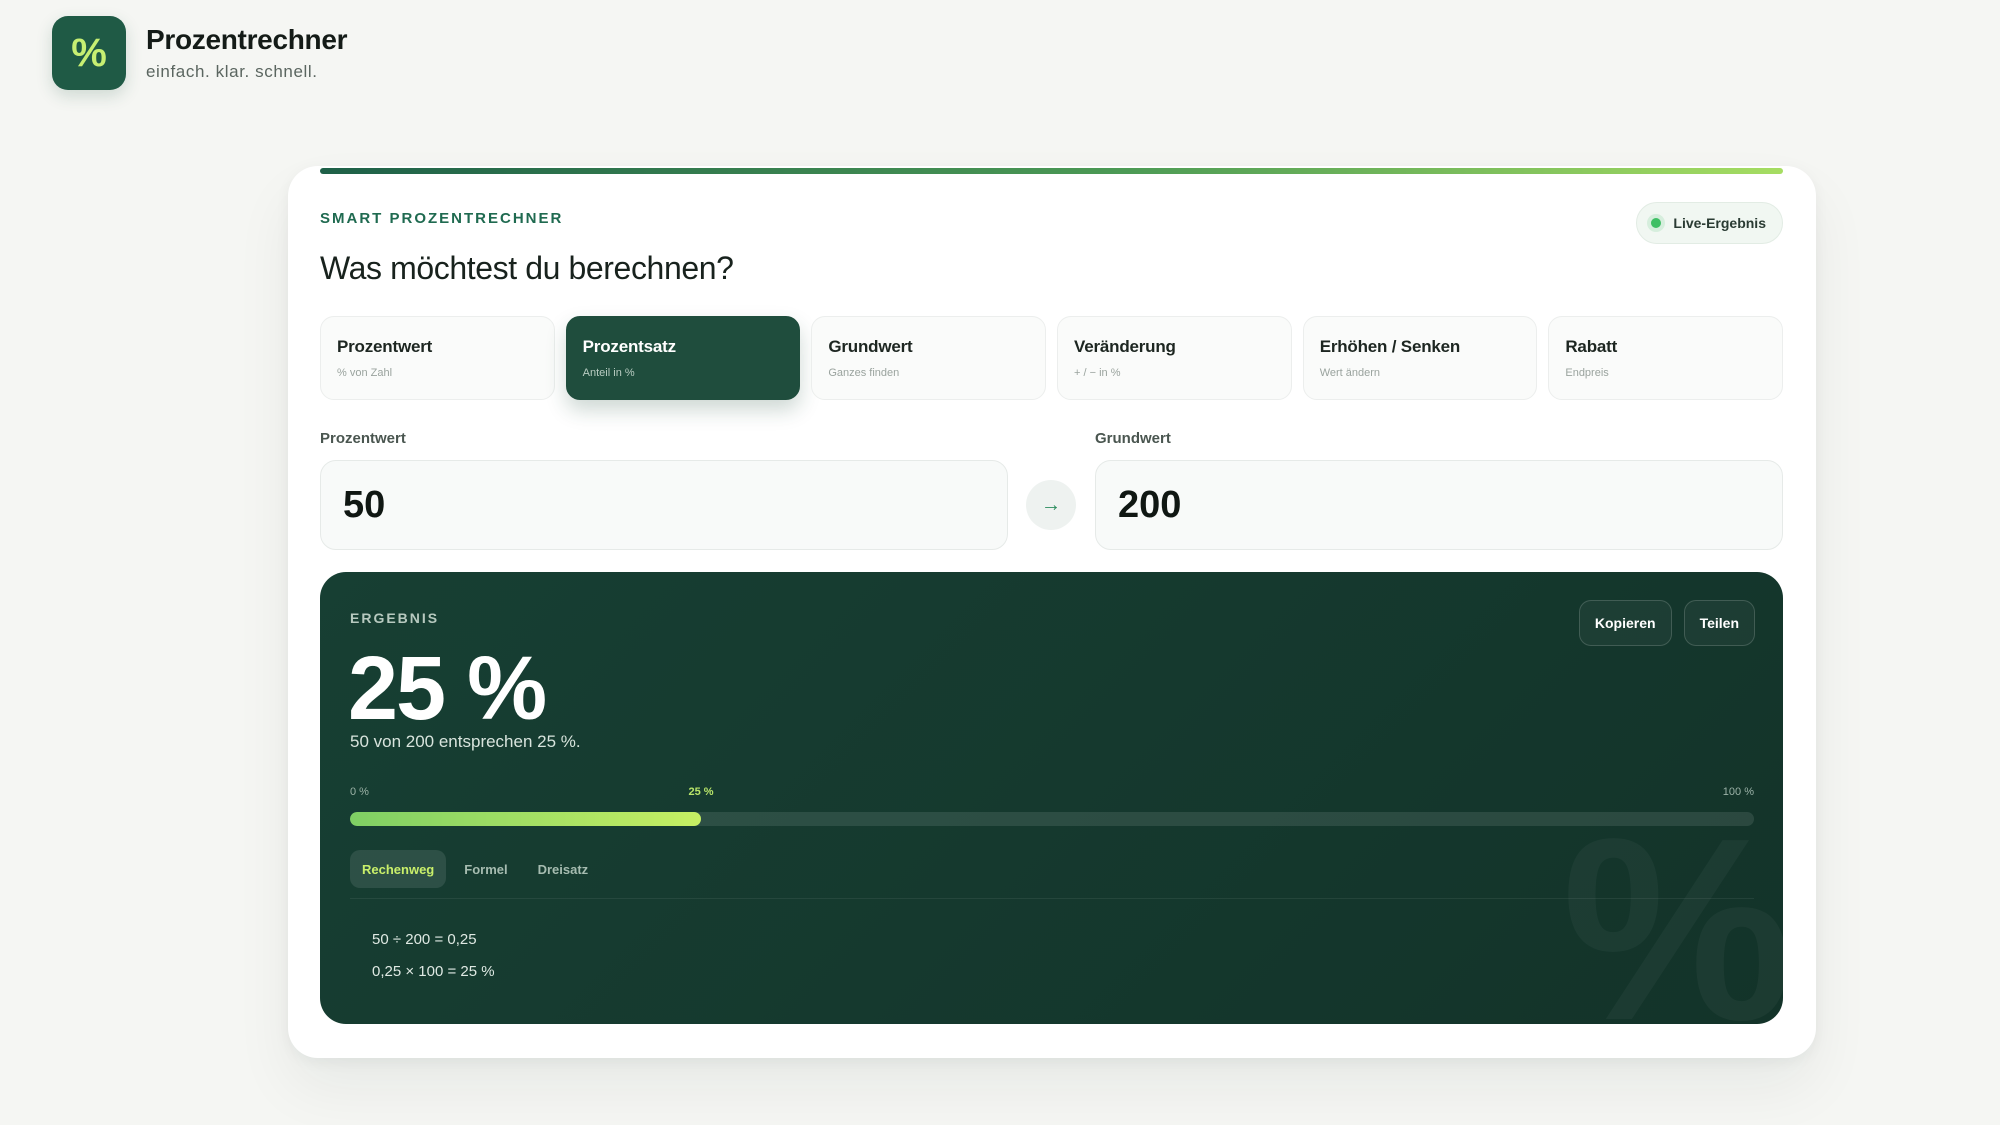 The width and height of the screenshot is (2000, 1125). Describe the element at coordinates (437, 358) in the screenshot. I see `tab-prozentwert: Prozentwert % von Zahl` at that location.